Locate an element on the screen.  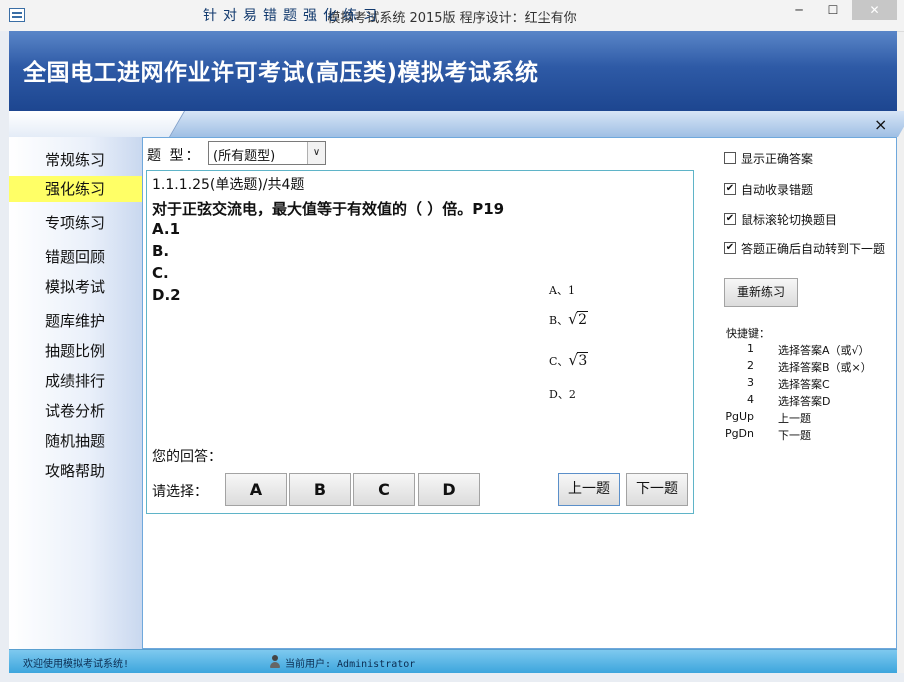
wheel-switch-checkbox: ✔ is located at coordinates (730, 219).